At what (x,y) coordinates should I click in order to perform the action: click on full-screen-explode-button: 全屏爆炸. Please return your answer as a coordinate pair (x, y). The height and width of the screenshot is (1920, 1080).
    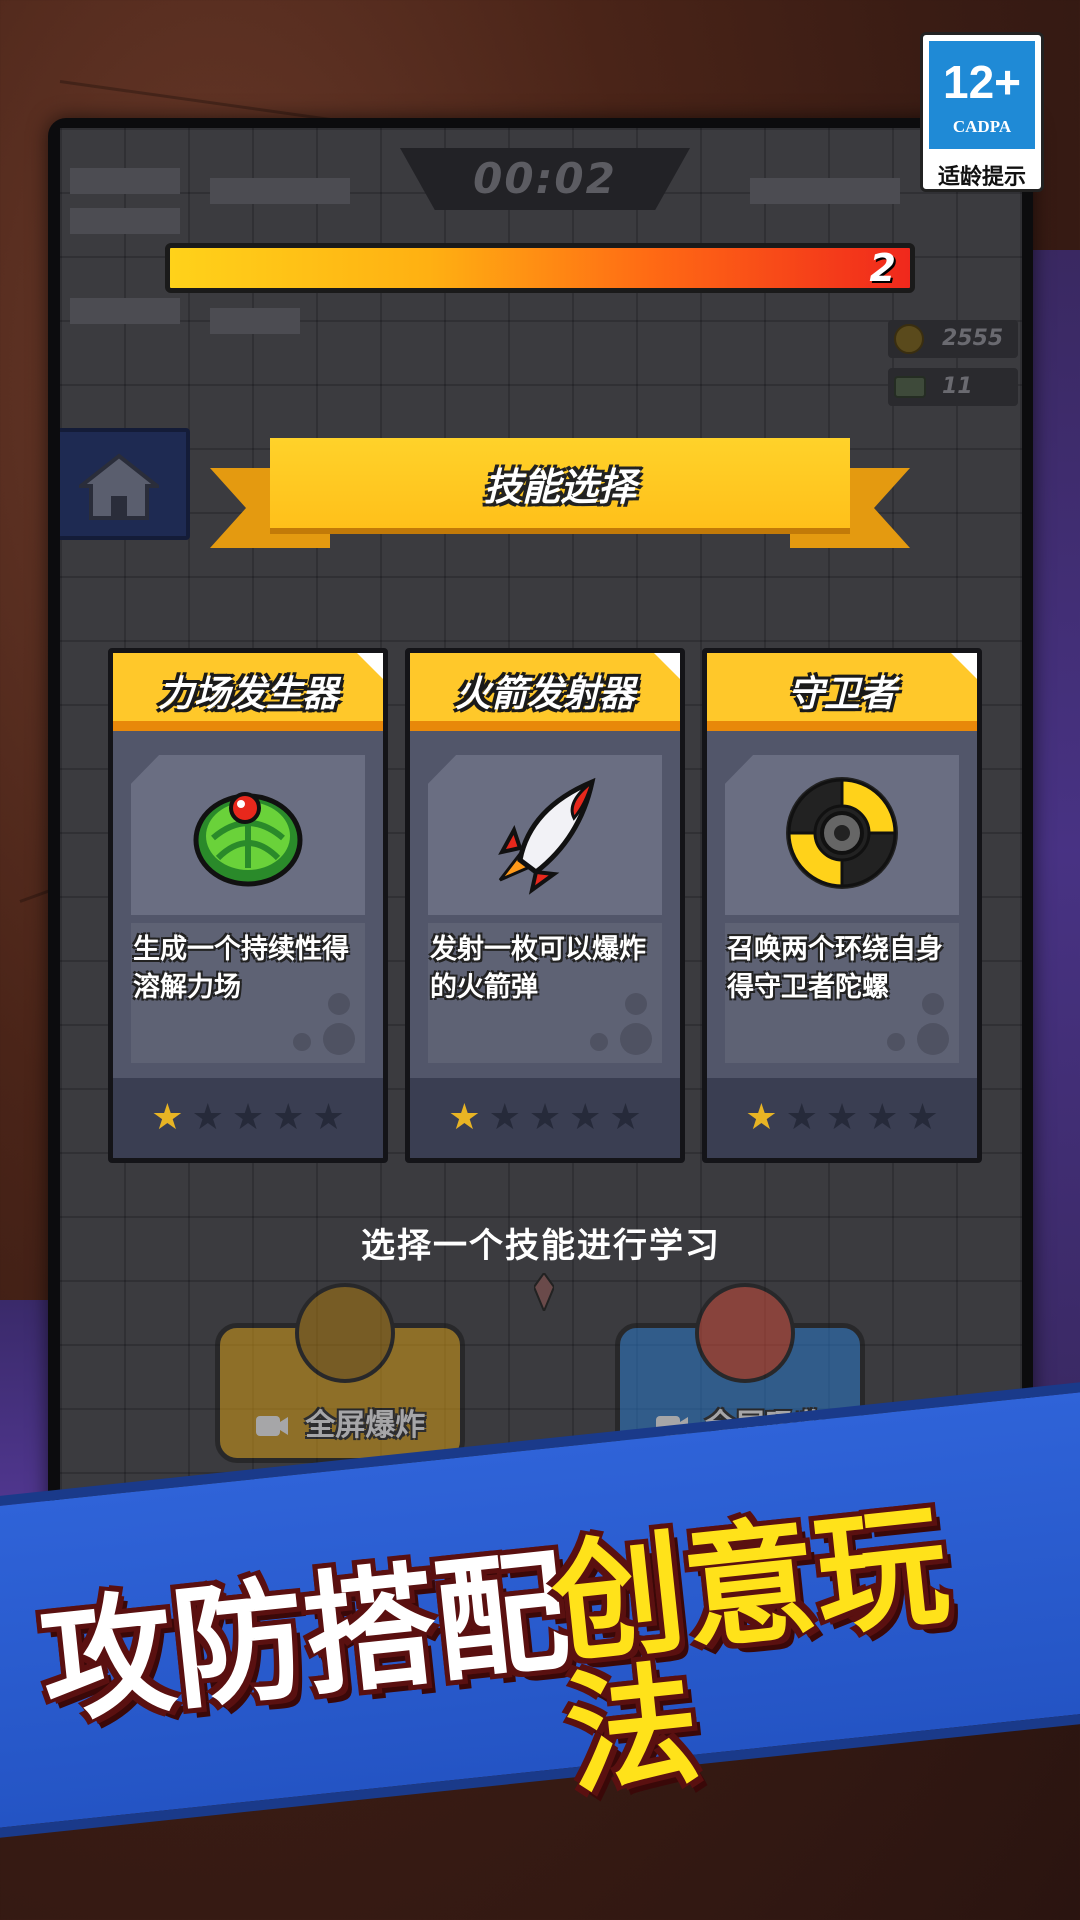
    Looking at the image, I should click on (340, 1373).